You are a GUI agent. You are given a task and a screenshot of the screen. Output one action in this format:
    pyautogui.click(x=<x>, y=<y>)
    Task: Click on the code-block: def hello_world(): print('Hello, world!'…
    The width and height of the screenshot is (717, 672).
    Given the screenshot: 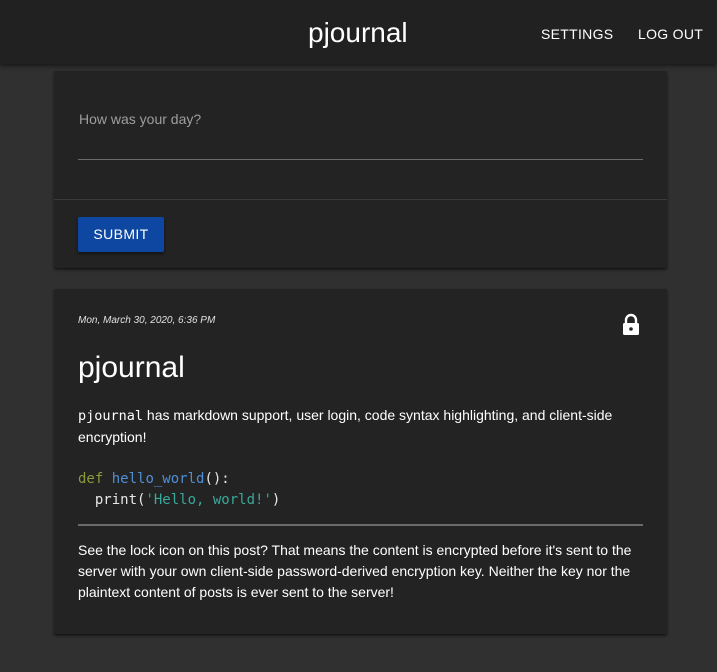 What is the action you would take?
    pyautogui.click(x=360, y=490)
    